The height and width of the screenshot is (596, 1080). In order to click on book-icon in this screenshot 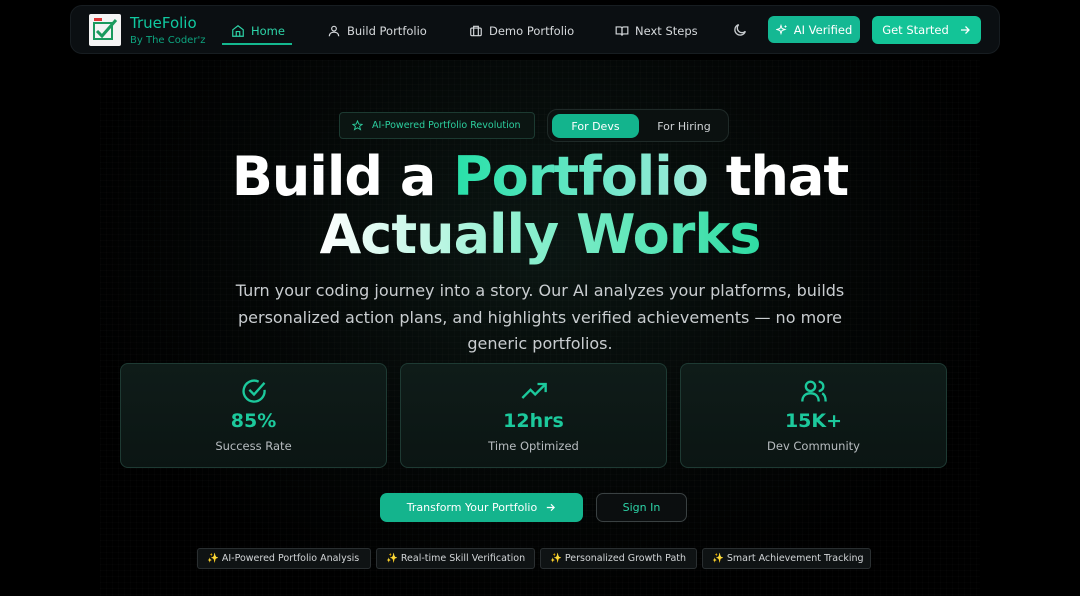, I will do `click(622, 31)`.